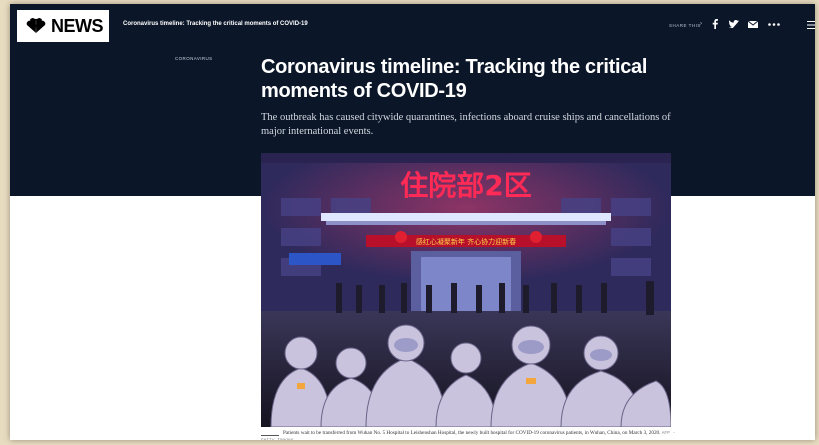  What do you see at coordinates (715, 24) in the screenshot?
I see `facebook-icon` at bounding box center [715, 24].